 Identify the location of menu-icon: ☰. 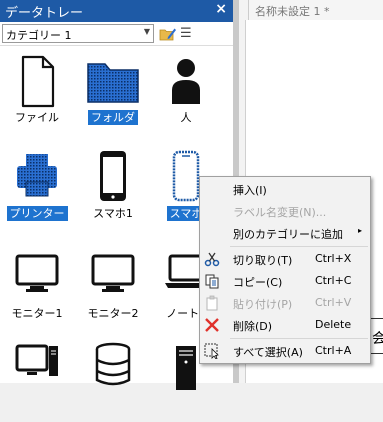
(187, 33).